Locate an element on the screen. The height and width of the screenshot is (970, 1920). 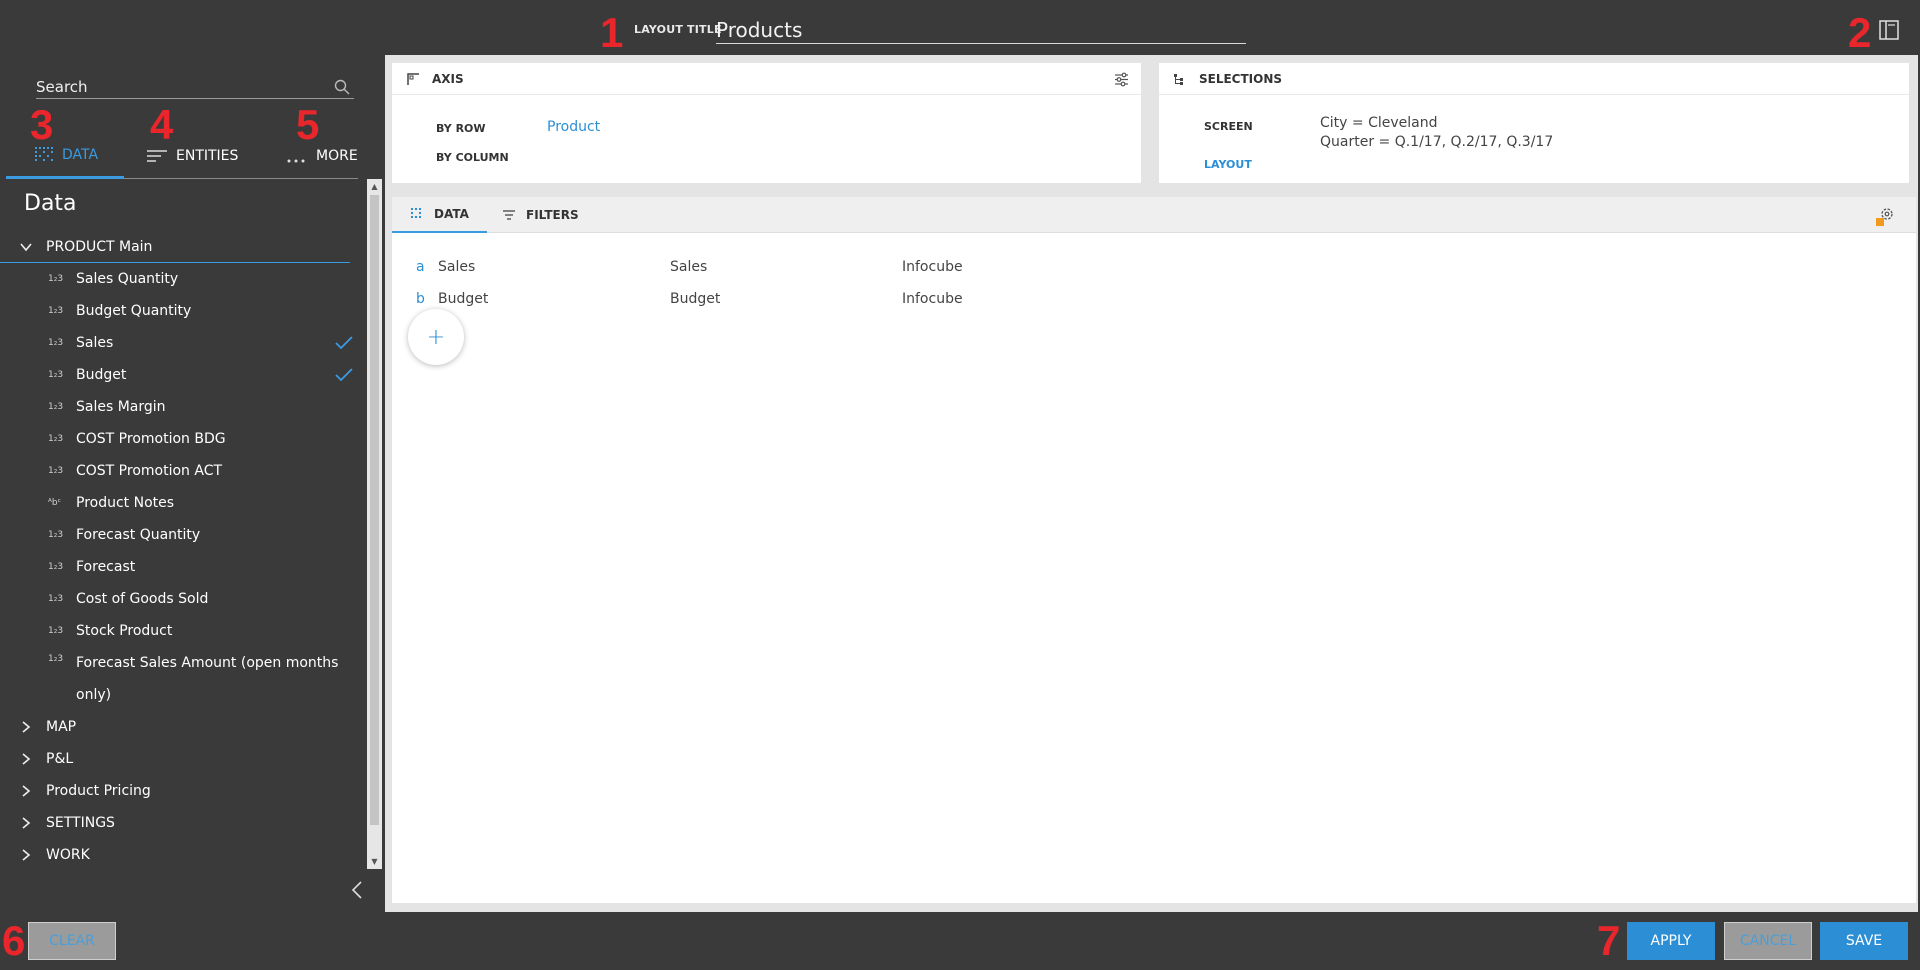
panel-tab-data: DATA is located at coordinates (439, 215).